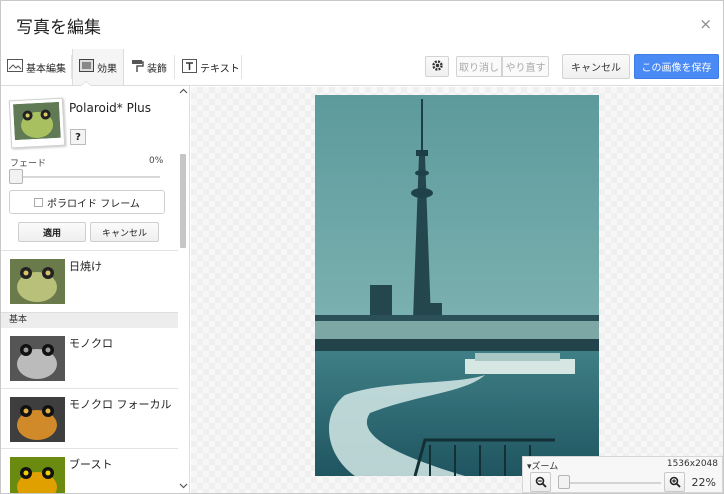  What do you see at coordinates (15, 67) in the screenshot?
I see `image-icon` at bounding box center [15, 67].